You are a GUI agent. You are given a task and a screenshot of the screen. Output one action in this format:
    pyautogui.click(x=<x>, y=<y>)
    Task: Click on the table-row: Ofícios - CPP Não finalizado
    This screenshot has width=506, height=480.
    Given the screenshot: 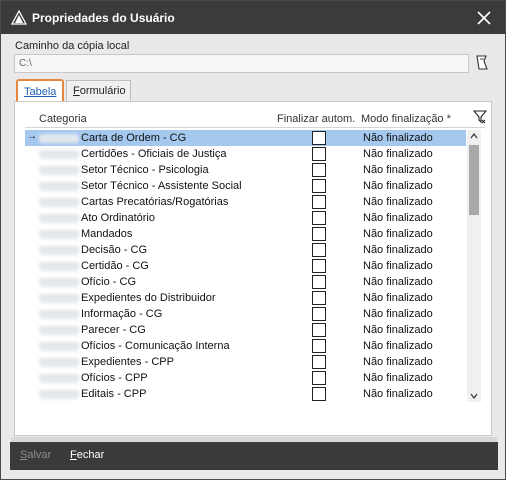 What is the action you would take?
    pyautogui.click(x=245, y=378)
    